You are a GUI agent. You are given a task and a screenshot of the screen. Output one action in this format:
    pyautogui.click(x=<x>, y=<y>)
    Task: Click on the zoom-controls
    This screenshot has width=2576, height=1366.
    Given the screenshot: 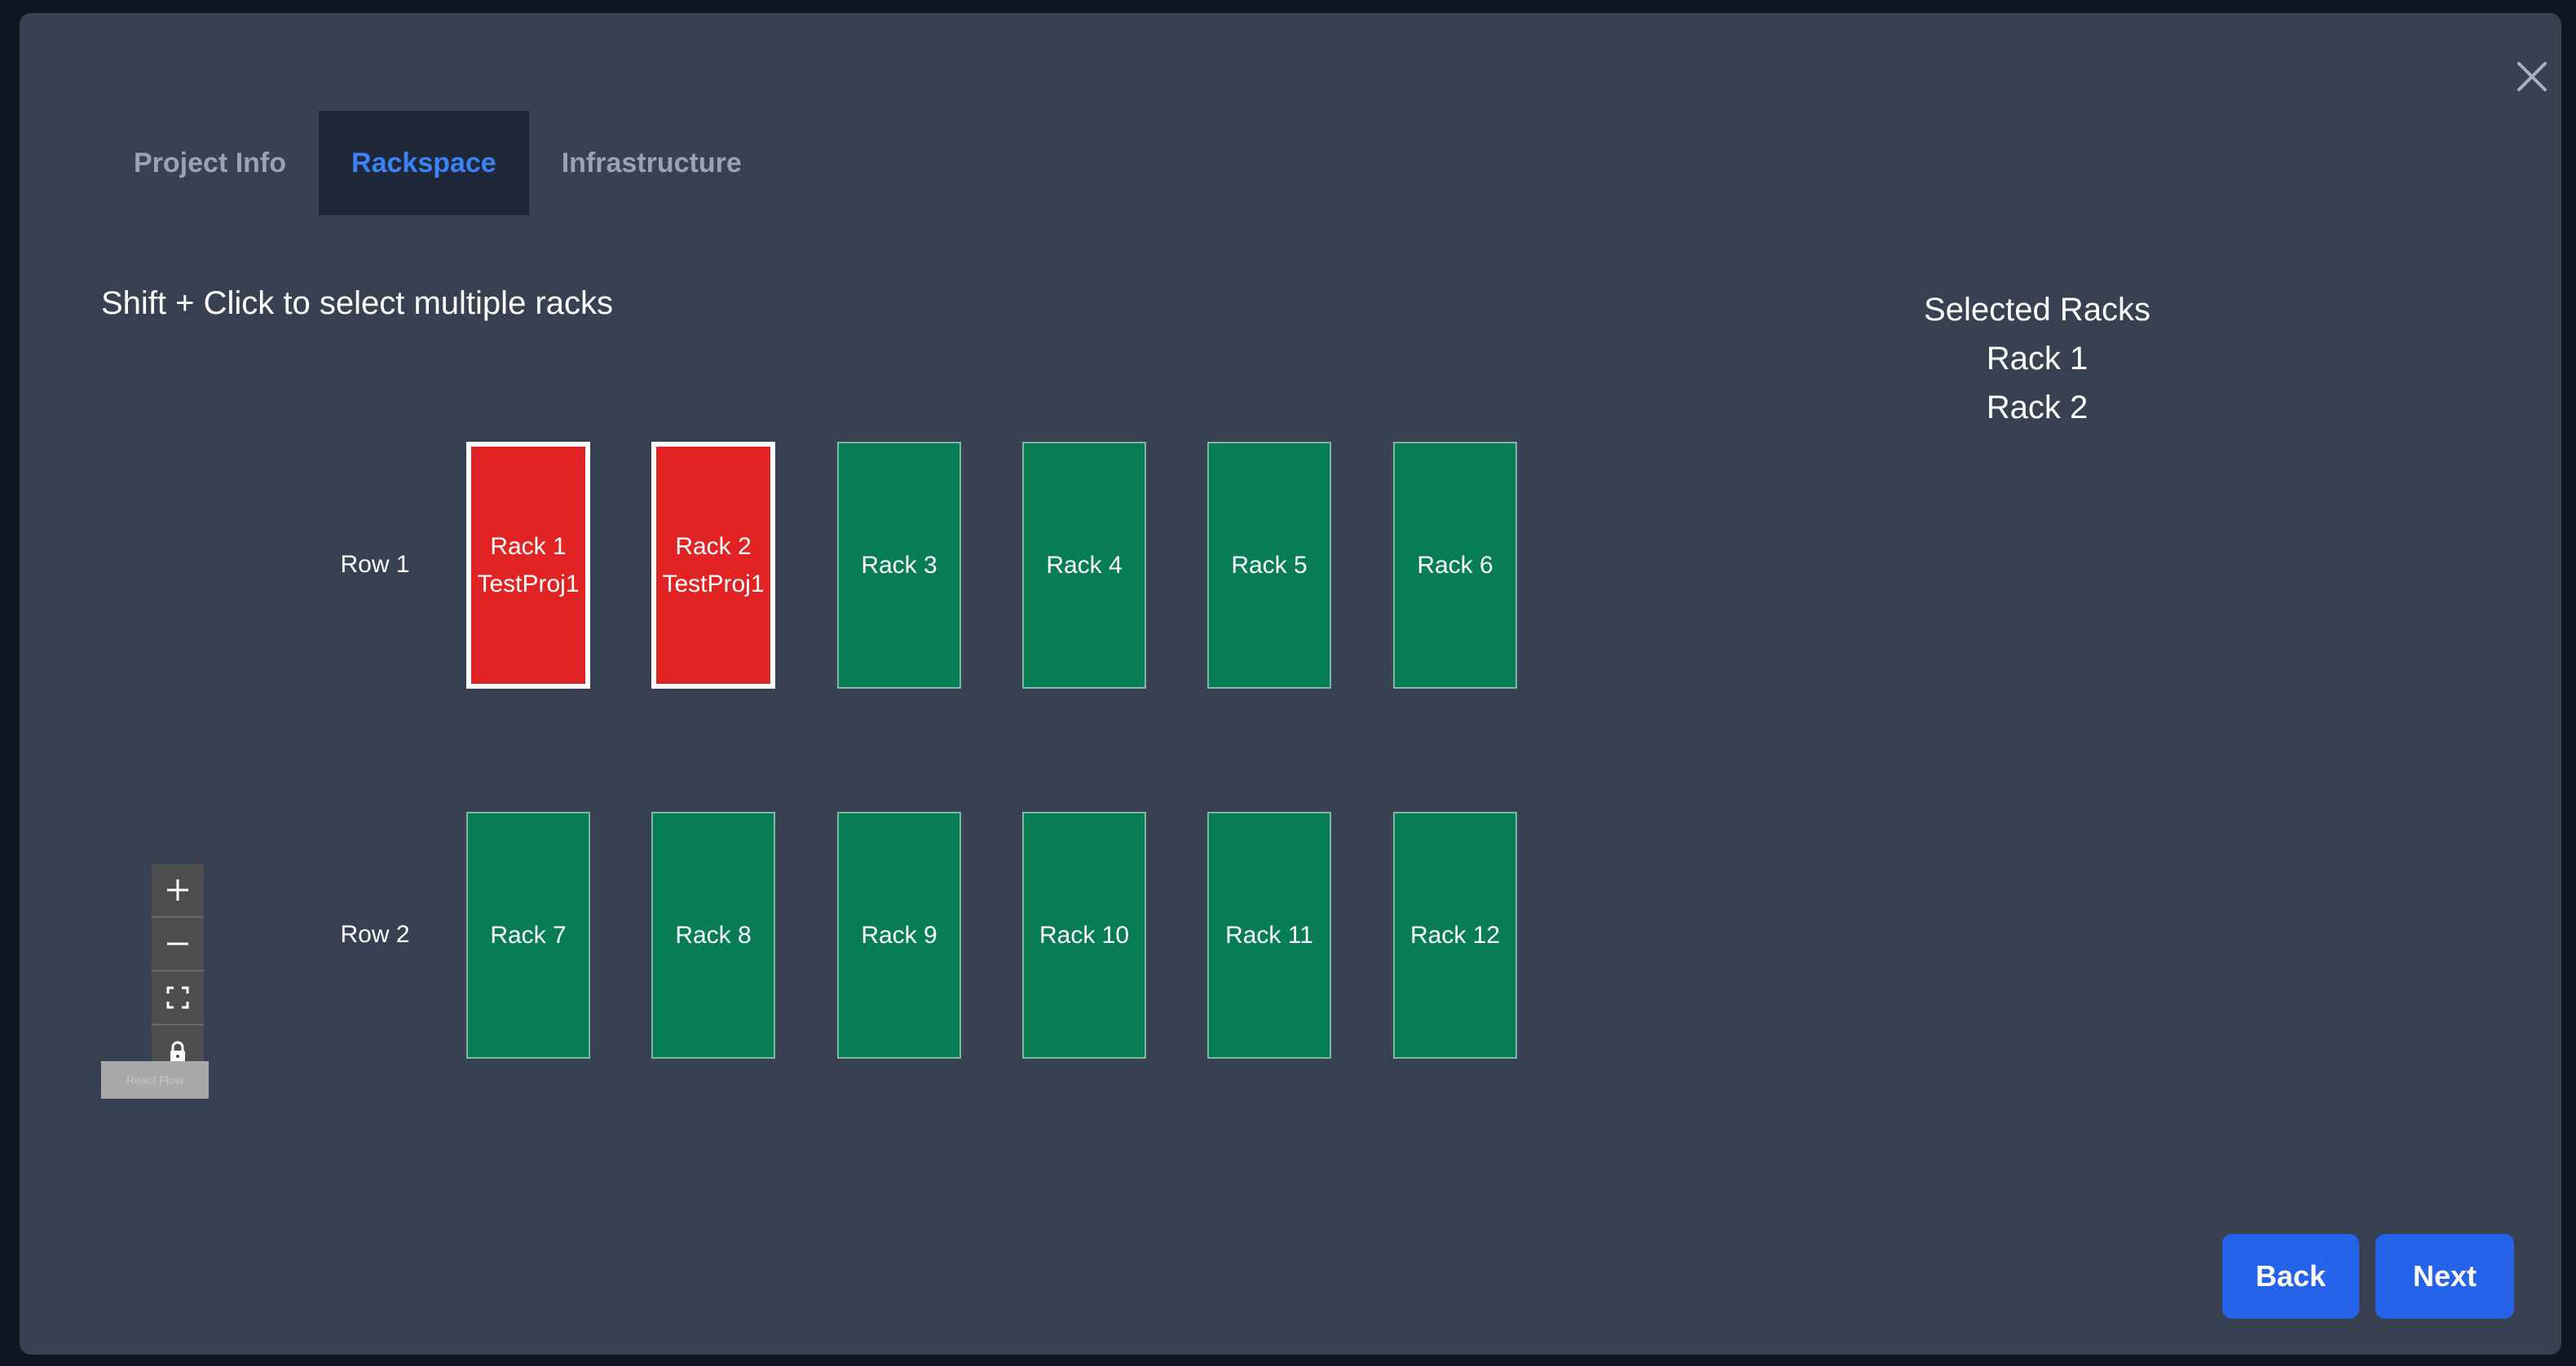 What is the action you would take?
    pyautogui.click(x=178, y=971)
    